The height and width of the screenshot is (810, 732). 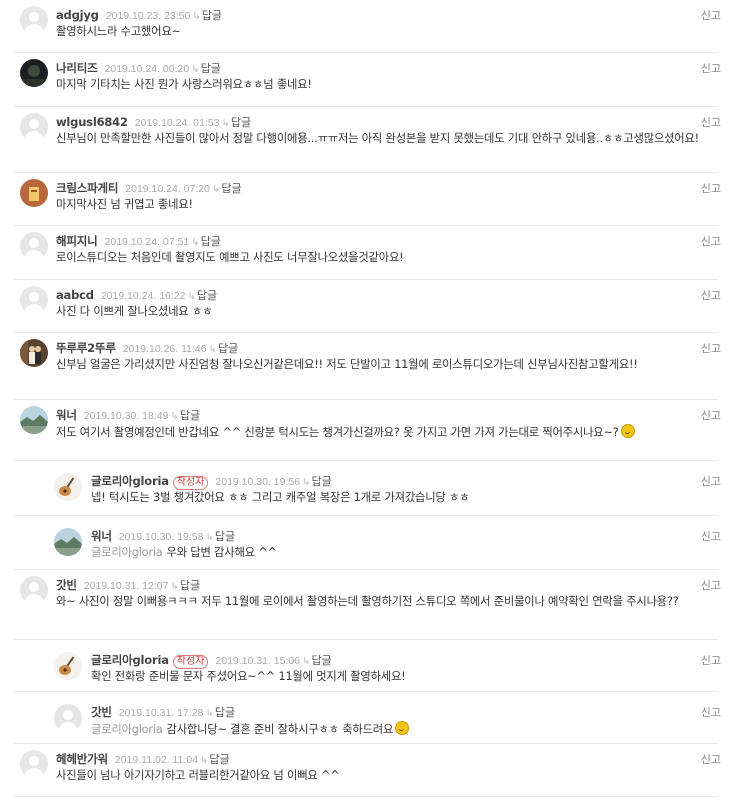 What do you see at coordinates (82, 759) in the screenshot?
I see `comment-author: 헤헤반가워` at bounding box center [82, 759].